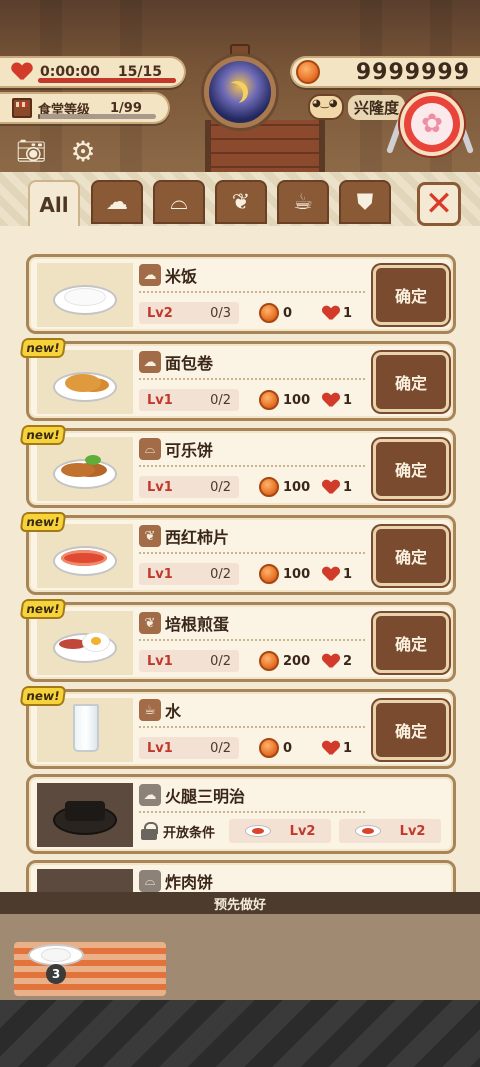 The width and height of the screenshot is (480, 1067). I want to click on sandwich-silhouette, so click(85, 811).